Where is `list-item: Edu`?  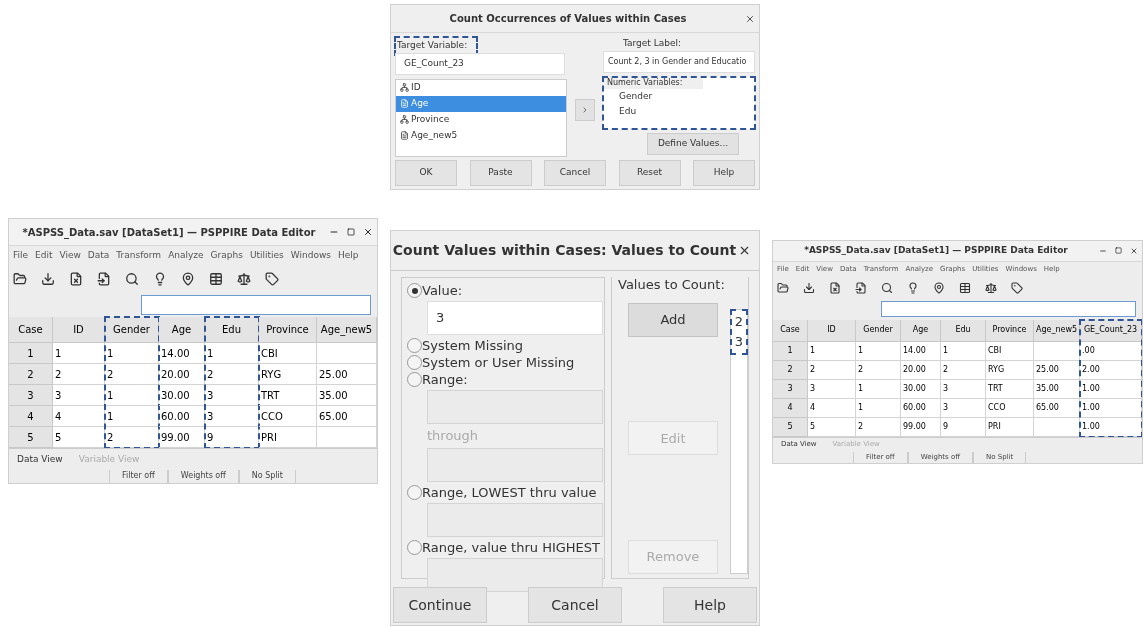
list-item: Edu is located at coordinates (679, 111).